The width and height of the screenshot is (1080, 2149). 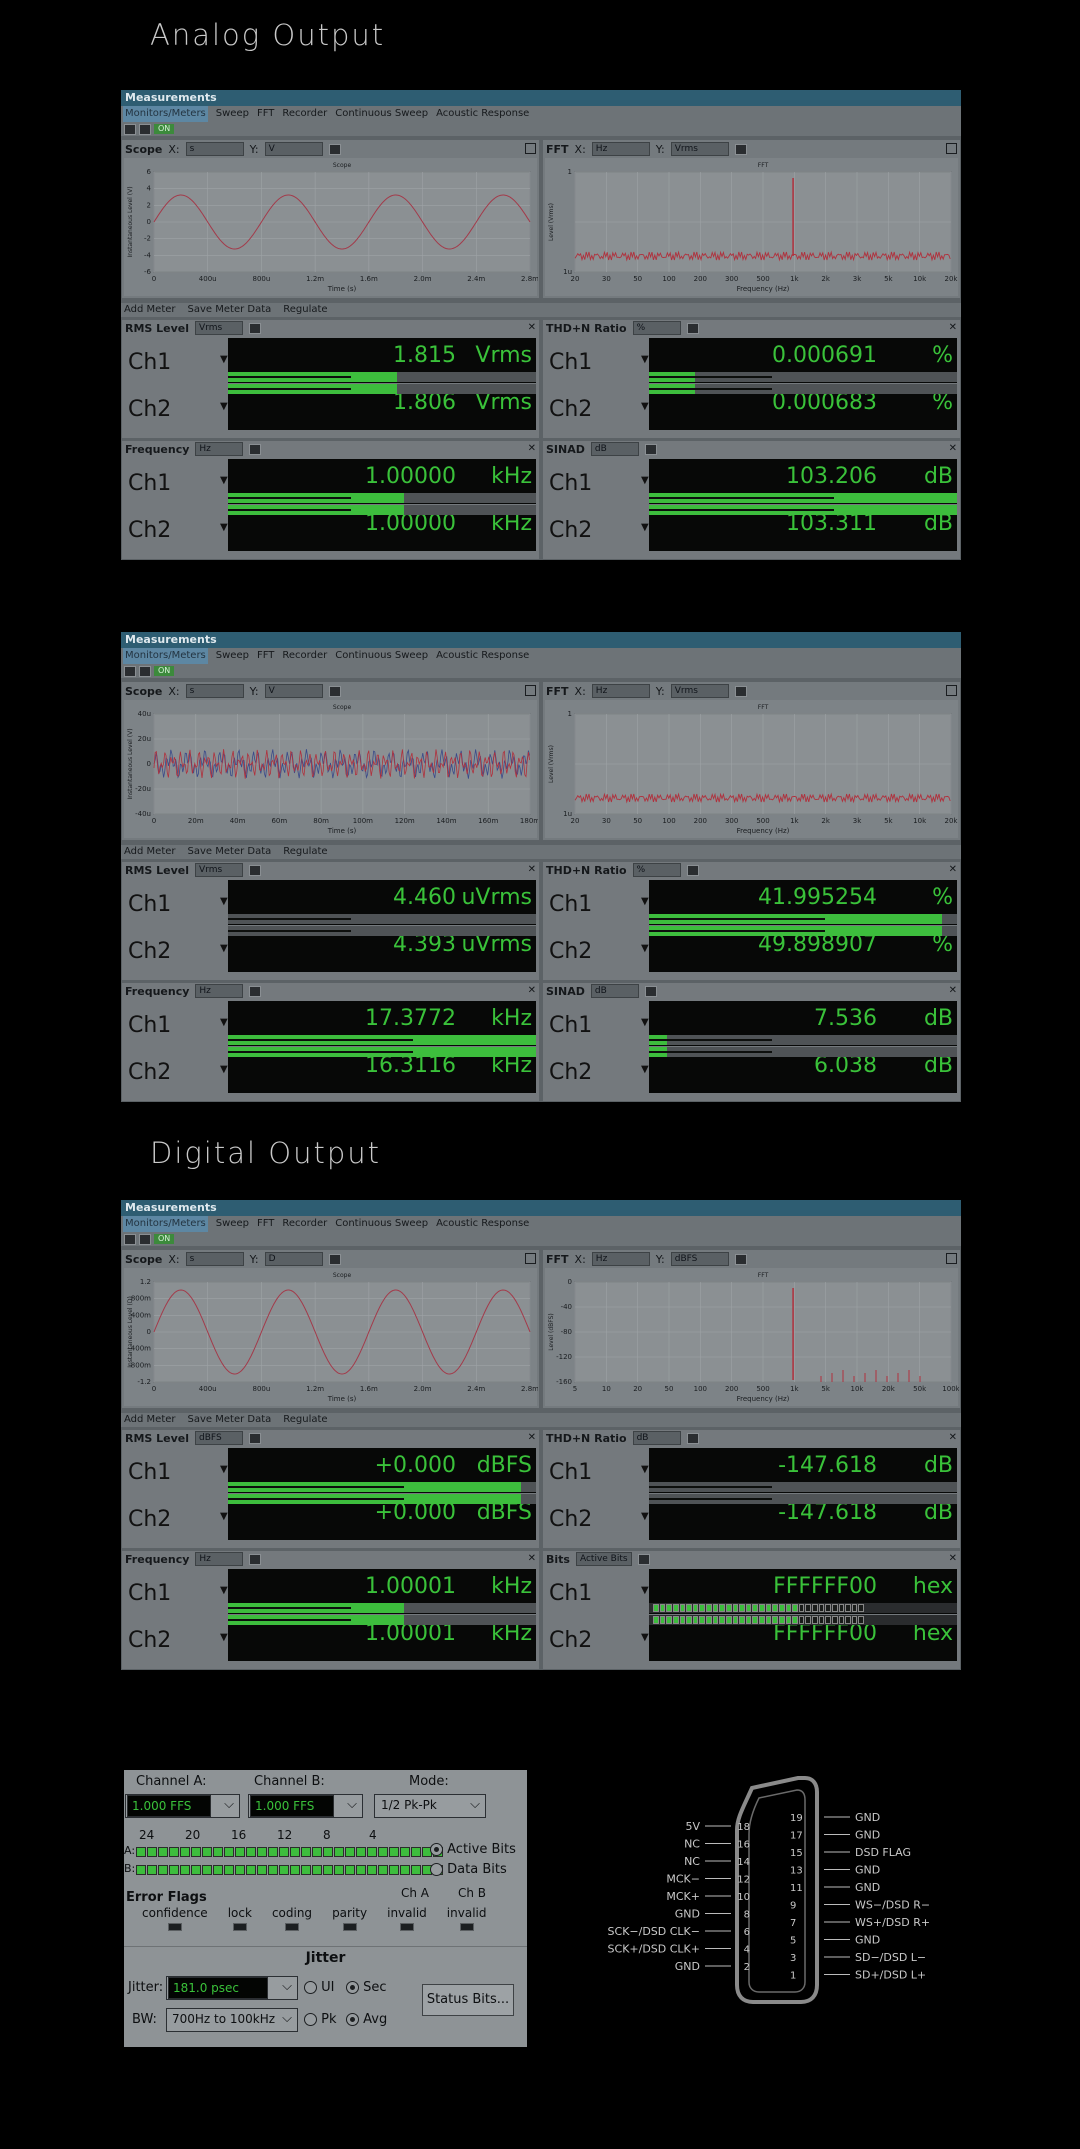 I want to click on channel-a-select: 1.000 FFS ⌵, so click(x=182, y=1806).